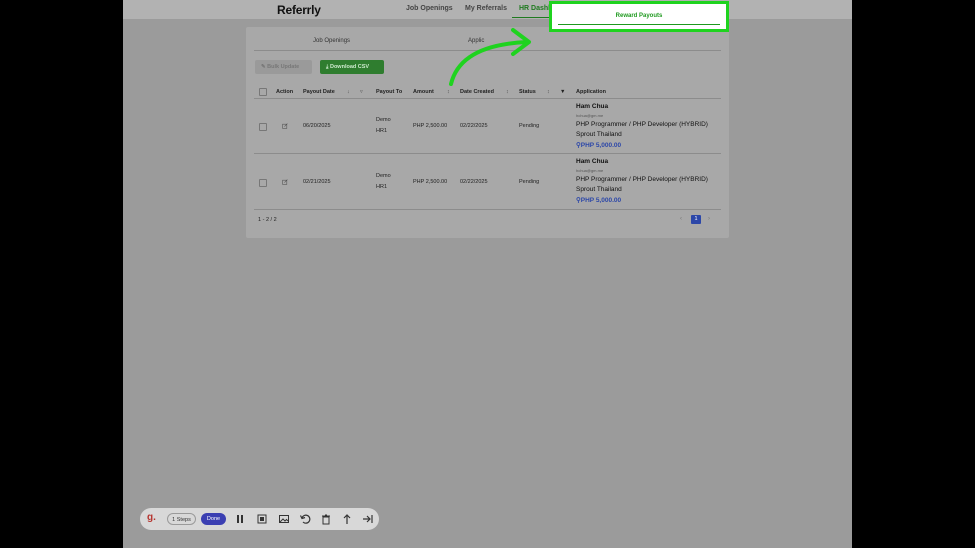  What do you see at coordinates (317, 182) in the screenshot?
I see `payout-date: 02/21/2025` at bounding box center [317, 182].